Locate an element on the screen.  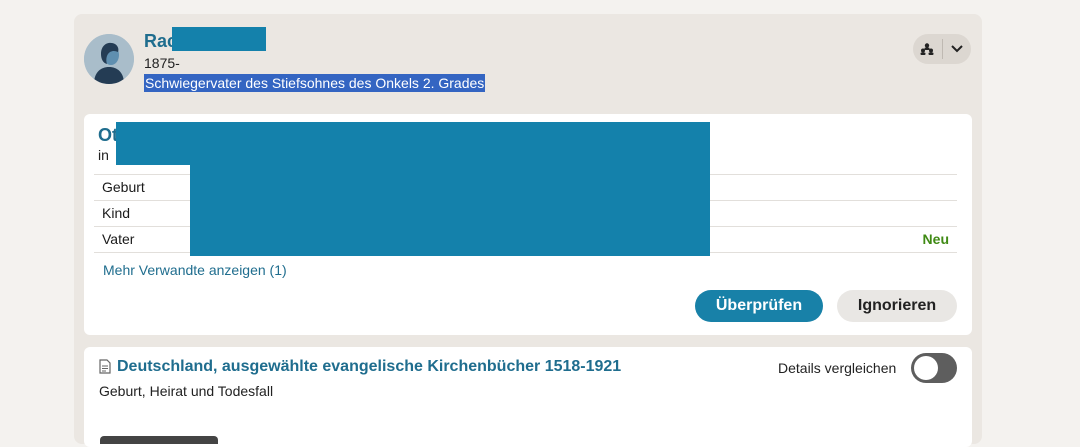
chevron-down-icon is located at coordinates (957, 49).